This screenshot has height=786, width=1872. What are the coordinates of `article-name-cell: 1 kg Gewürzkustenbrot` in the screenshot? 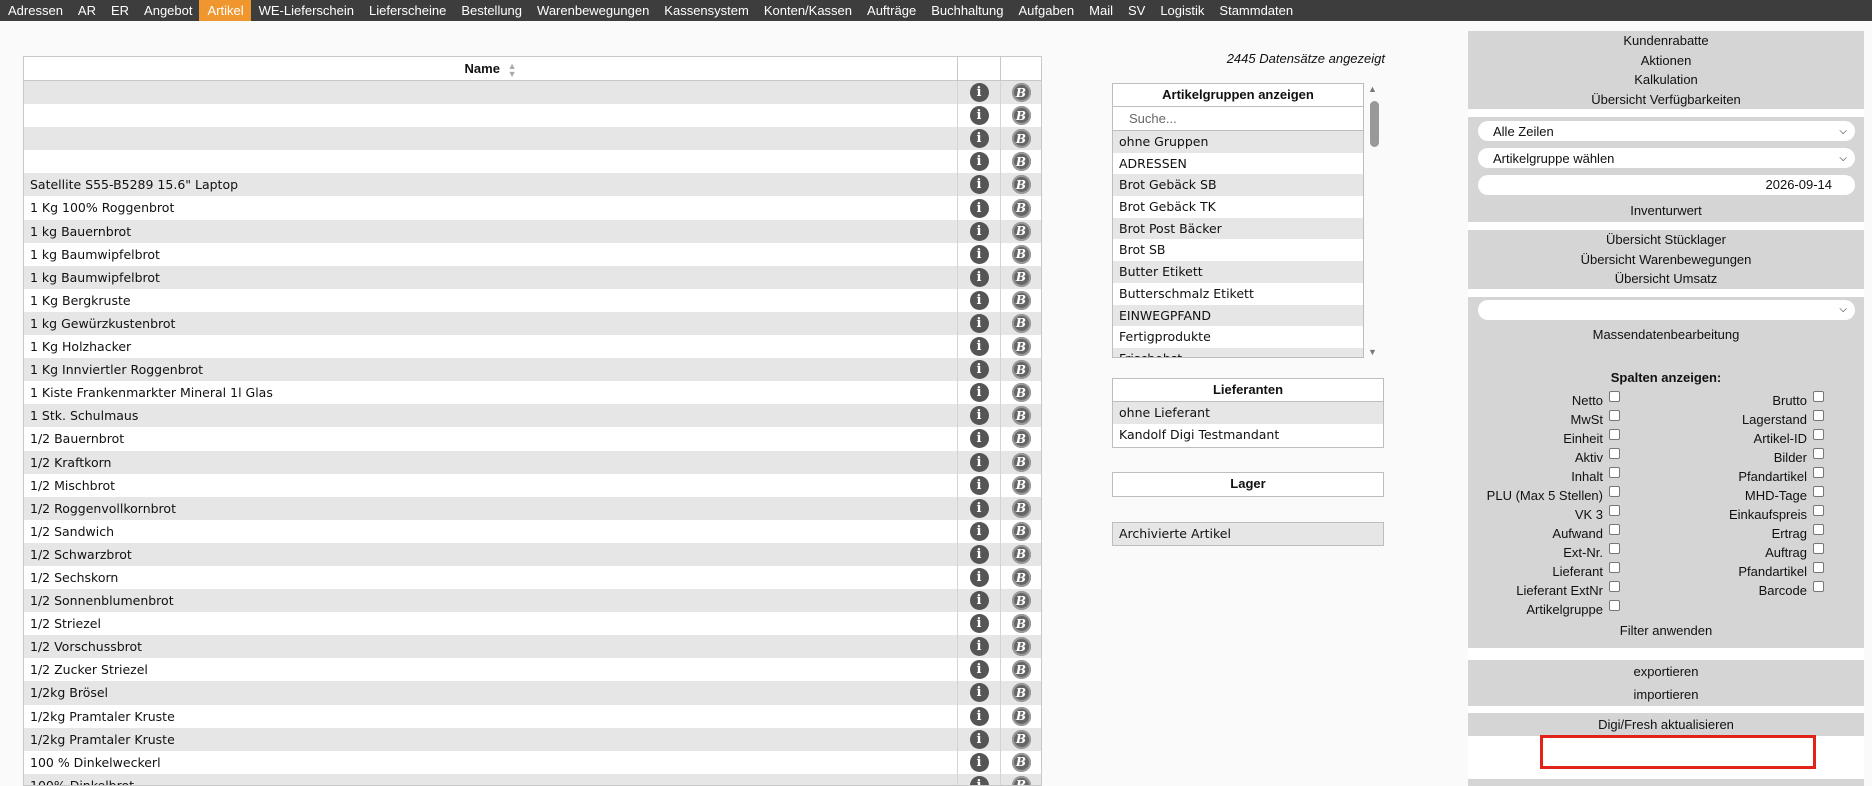 It's located at (491, 323).